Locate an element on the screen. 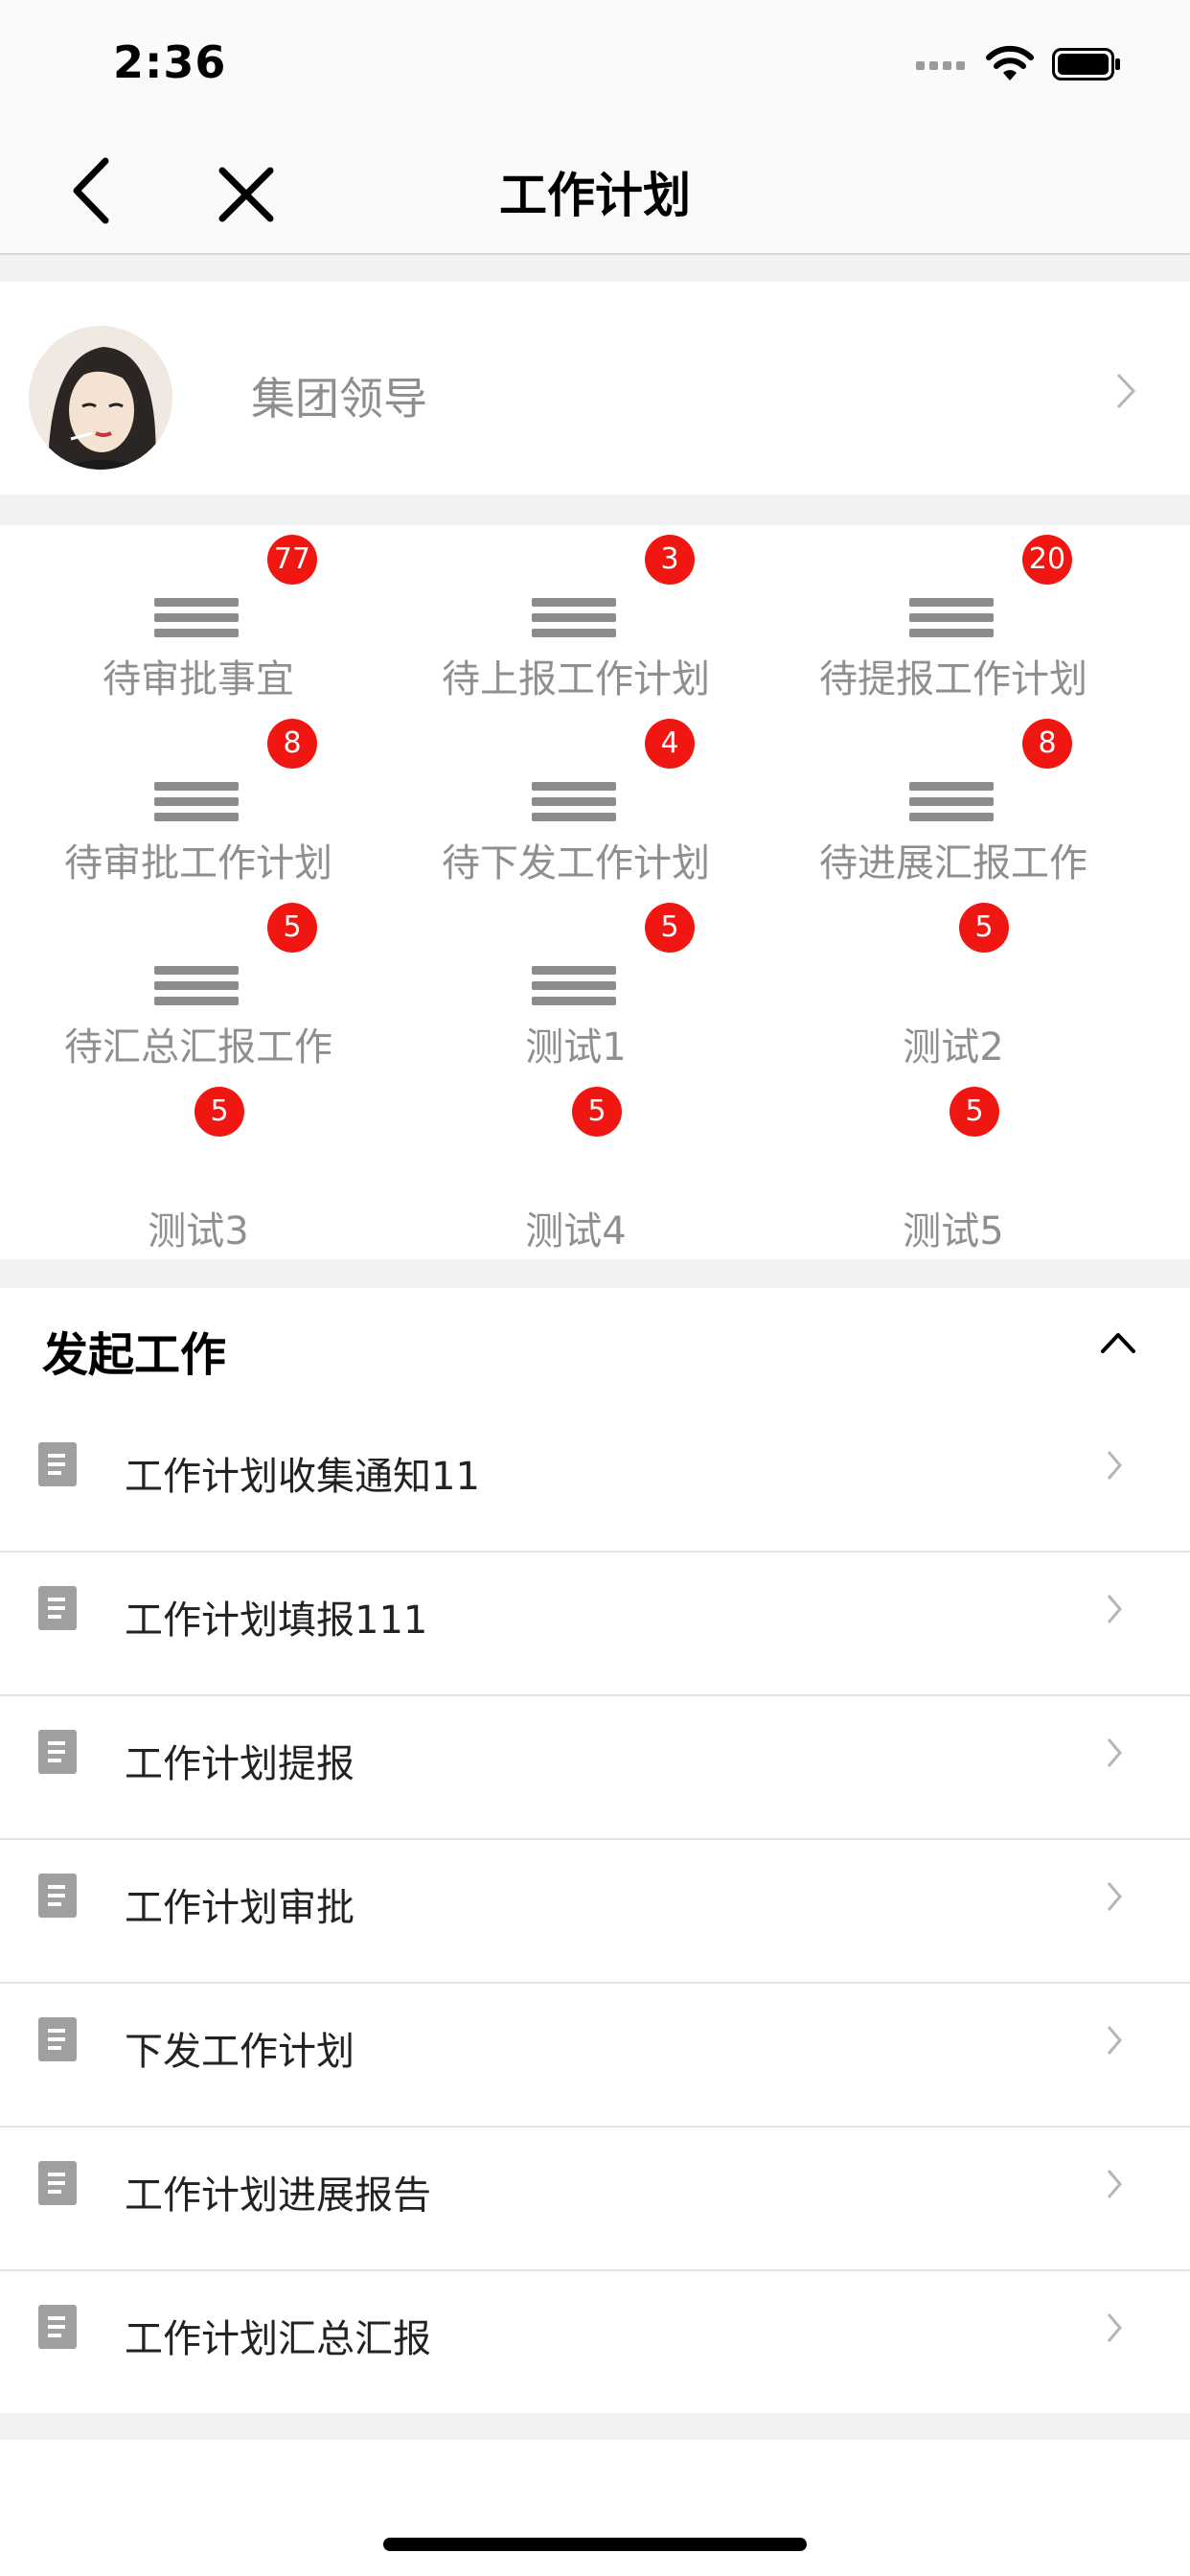  shortcut-label: 待进展汇报工作 is located at coordinates (953, 863).